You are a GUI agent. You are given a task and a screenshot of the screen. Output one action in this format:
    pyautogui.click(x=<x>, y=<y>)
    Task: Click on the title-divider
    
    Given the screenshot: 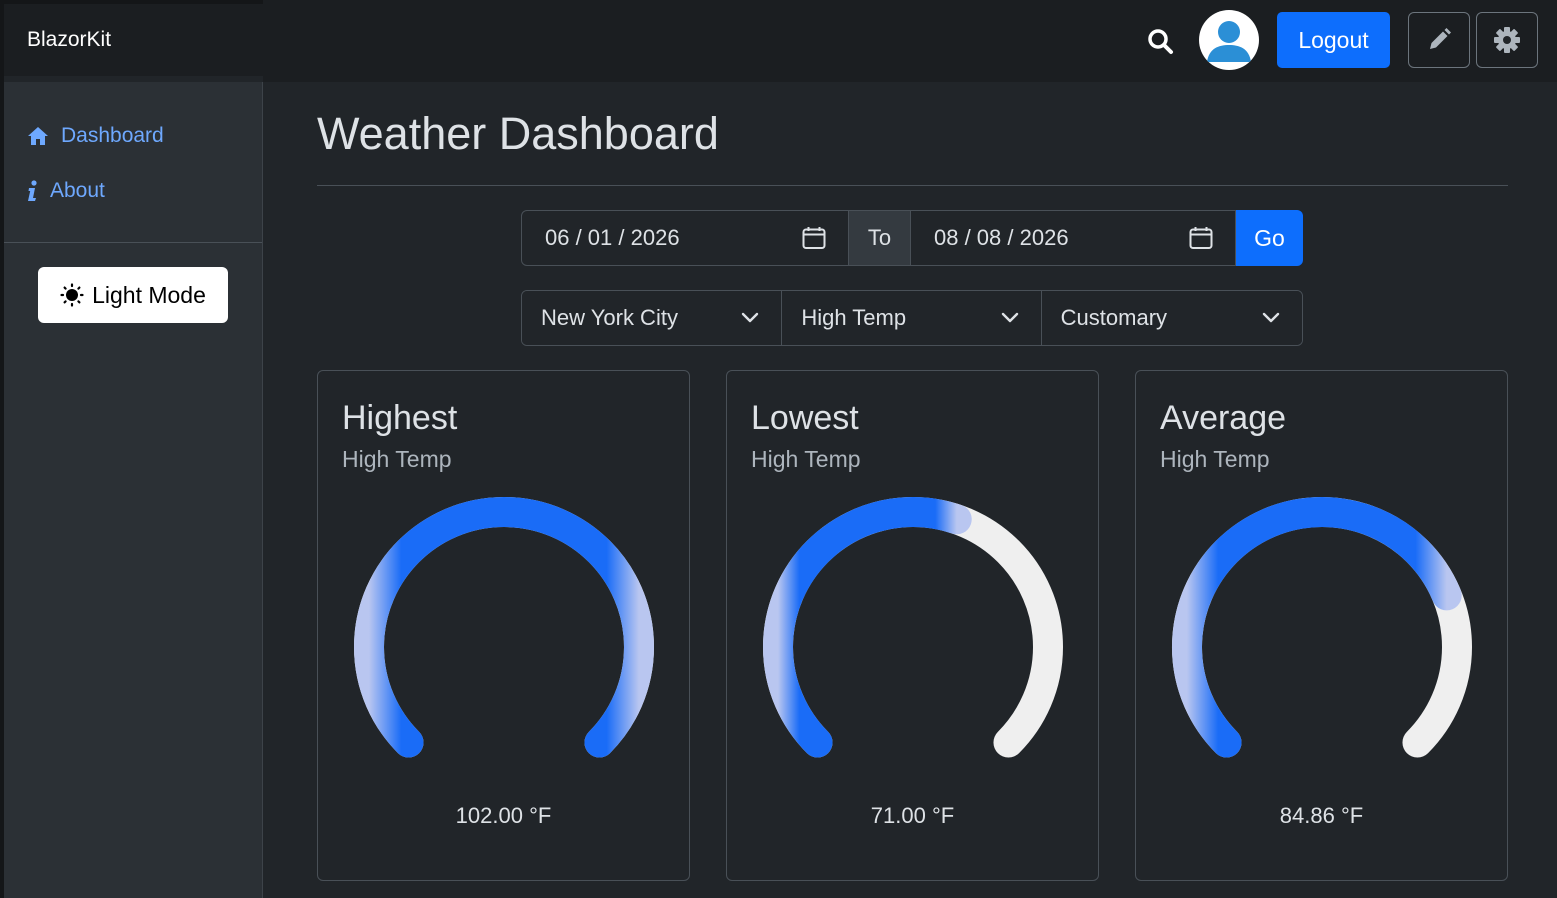 What is the action you would take?
    pyautogui.click(x=912, y=185)
    